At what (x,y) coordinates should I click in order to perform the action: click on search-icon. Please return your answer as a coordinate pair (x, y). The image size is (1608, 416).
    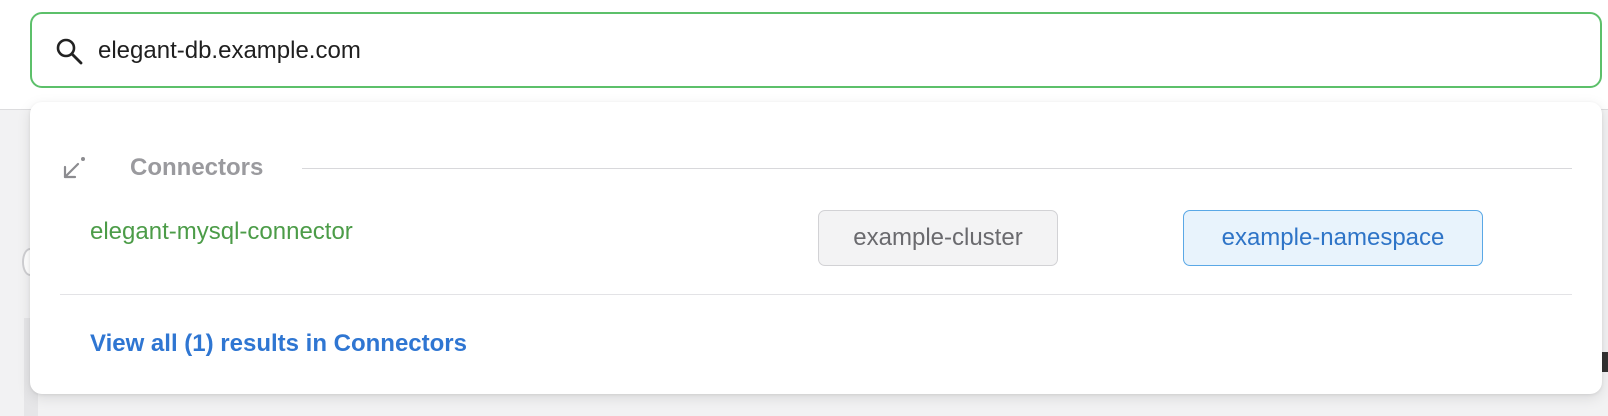
    Looking at the image, I should click on (69, 51).